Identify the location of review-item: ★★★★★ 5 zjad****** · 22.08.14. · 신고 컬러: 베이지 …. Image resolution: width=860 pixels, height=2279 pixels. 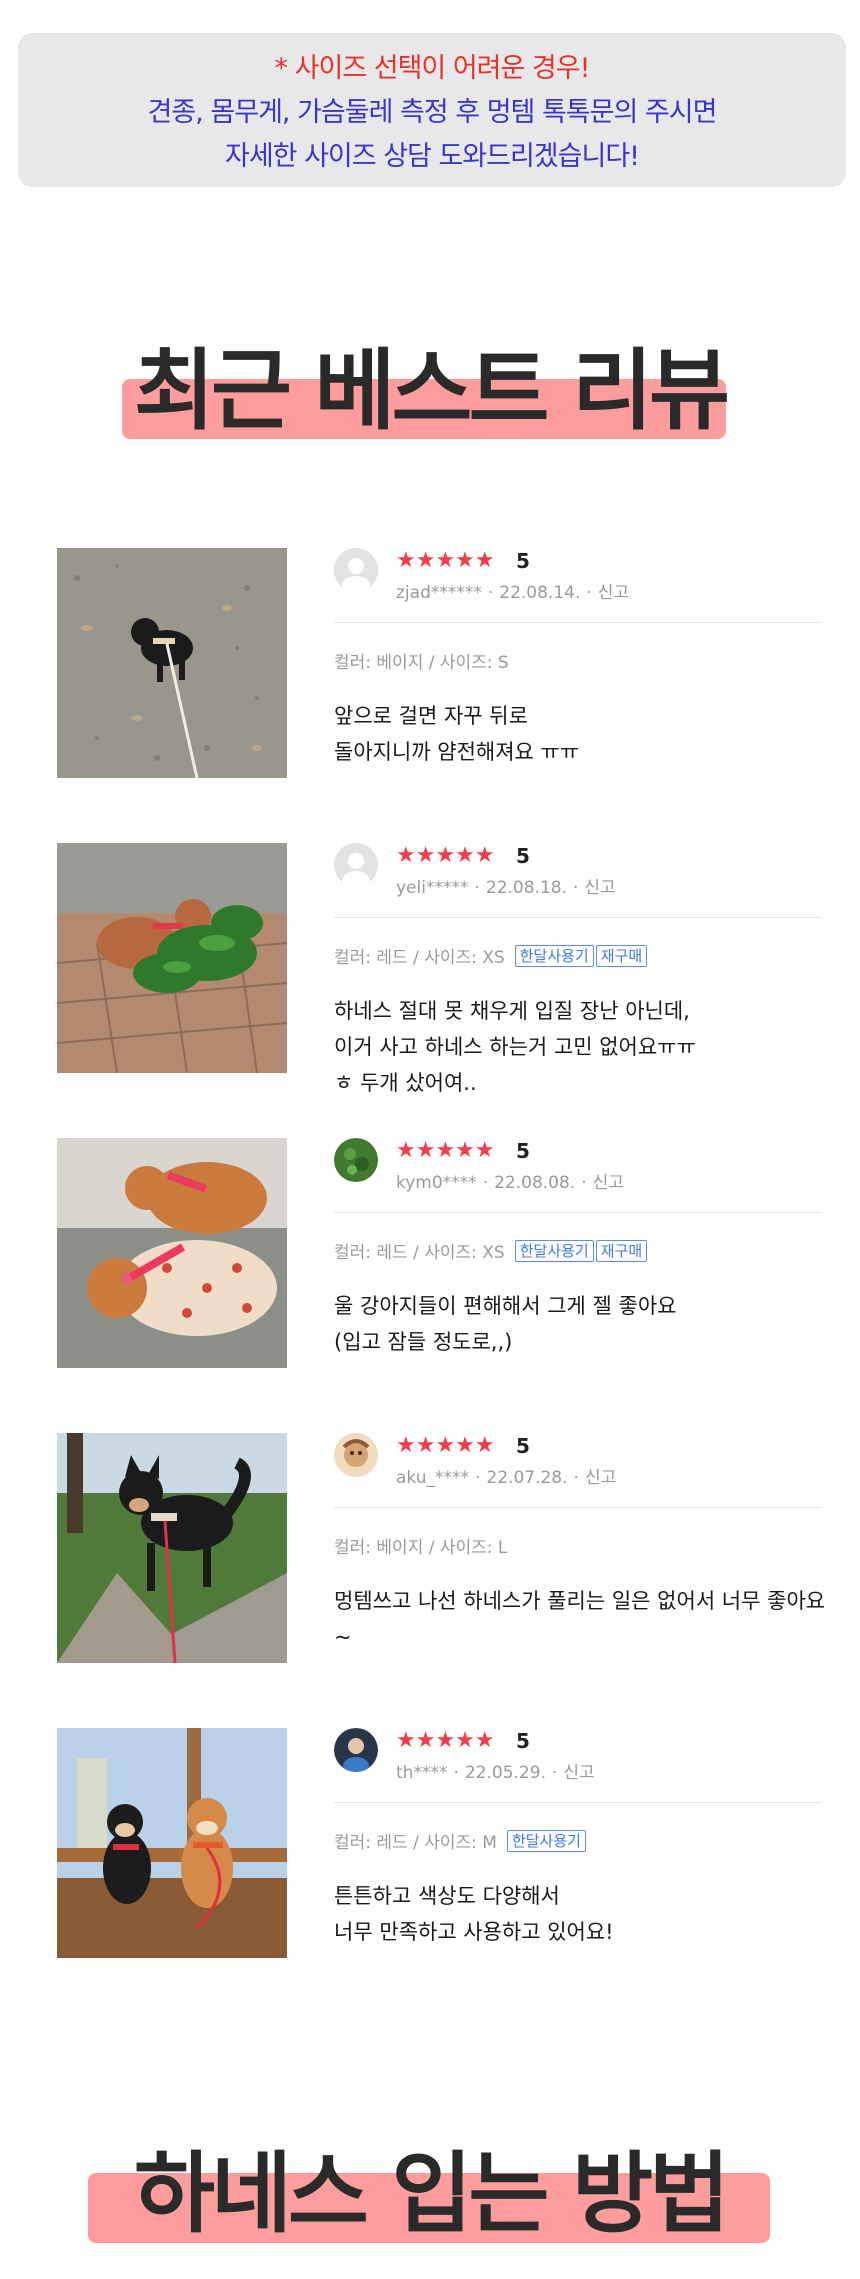
(430, 663).